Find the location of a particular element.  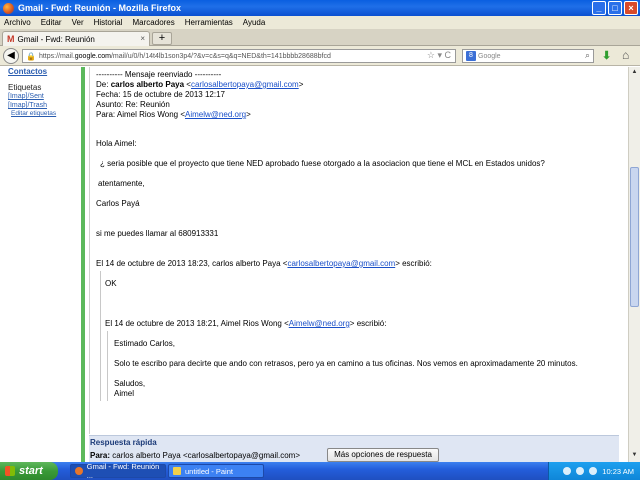

forward-marker: ---------- Mensaje reenviado ---------- is located at coordinates (159, 74).